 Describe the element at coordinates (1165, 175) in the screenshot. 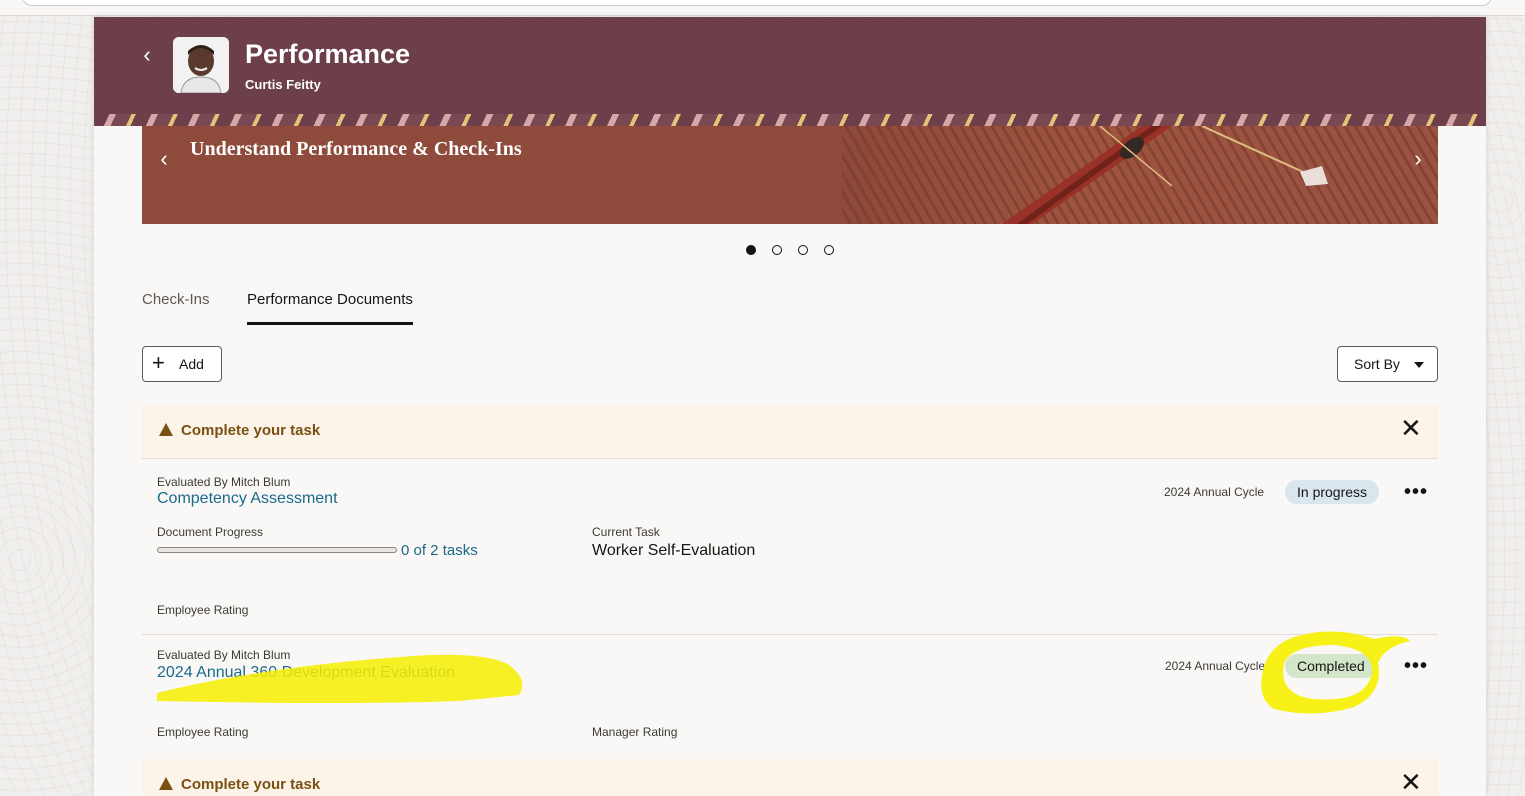

I see `boat-illustration-icon` at that location.